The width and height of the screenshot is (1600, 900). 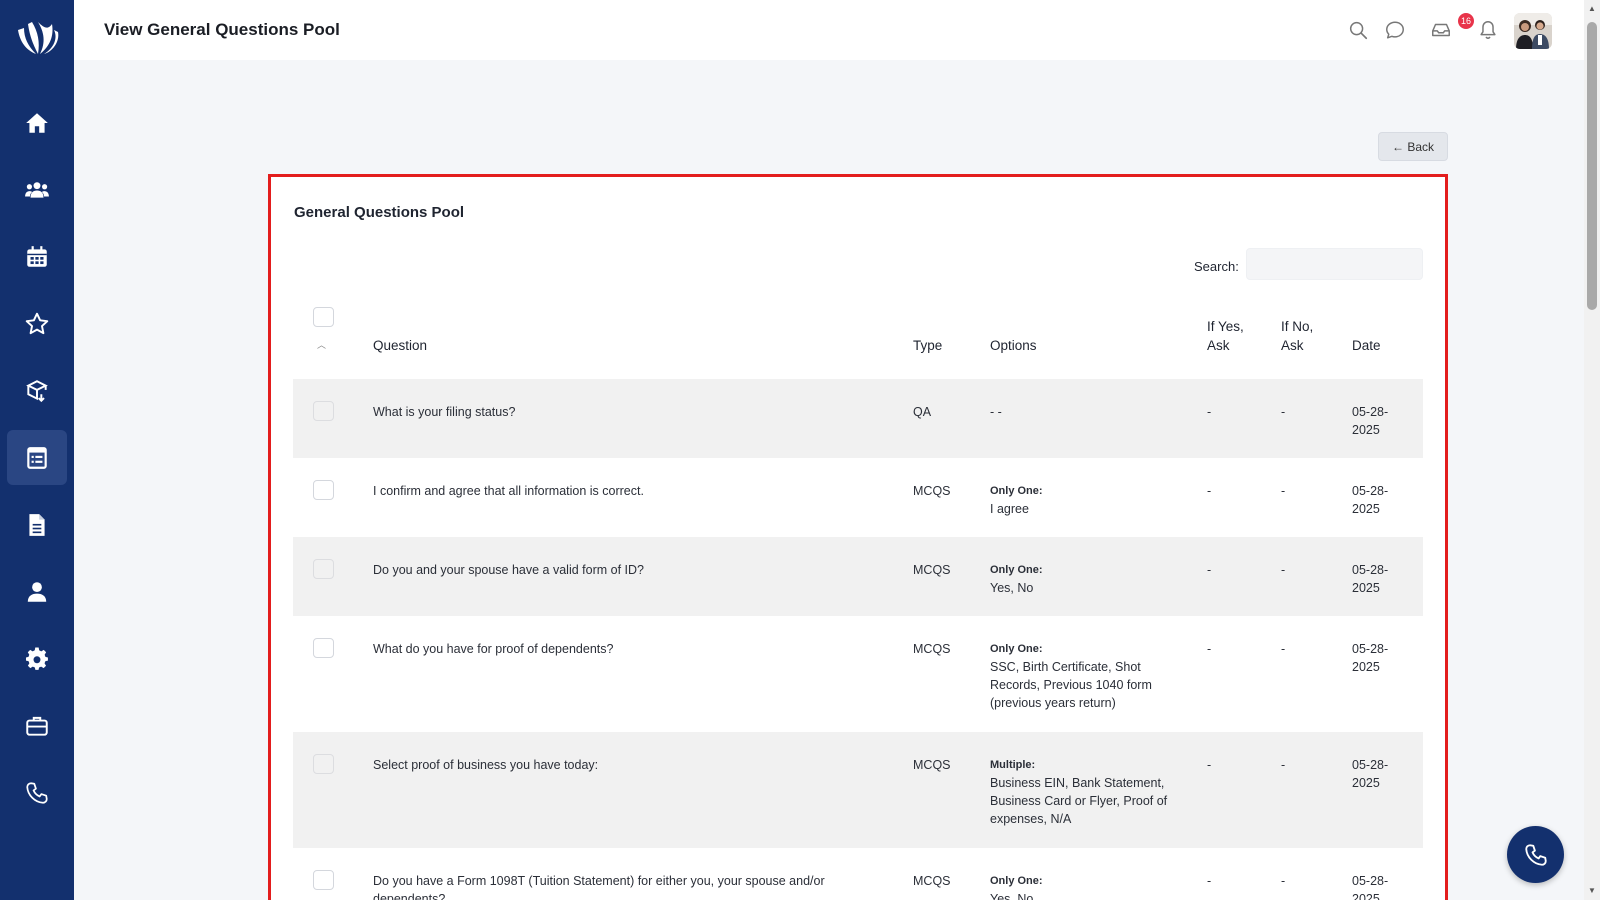 I want to click on if-no-line2: Ask, so click(x=1292, y=345).